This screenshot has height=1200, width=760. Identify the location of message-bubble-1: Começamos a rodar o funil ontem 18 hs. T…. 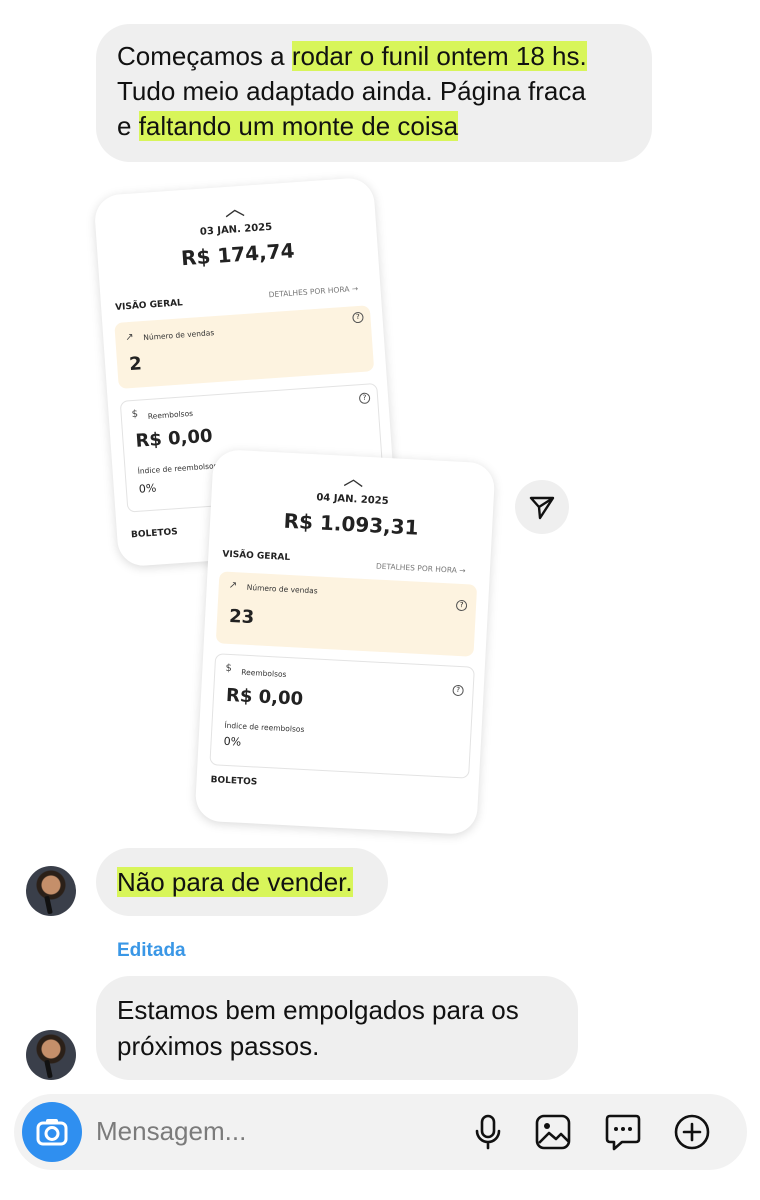
(374, 93).